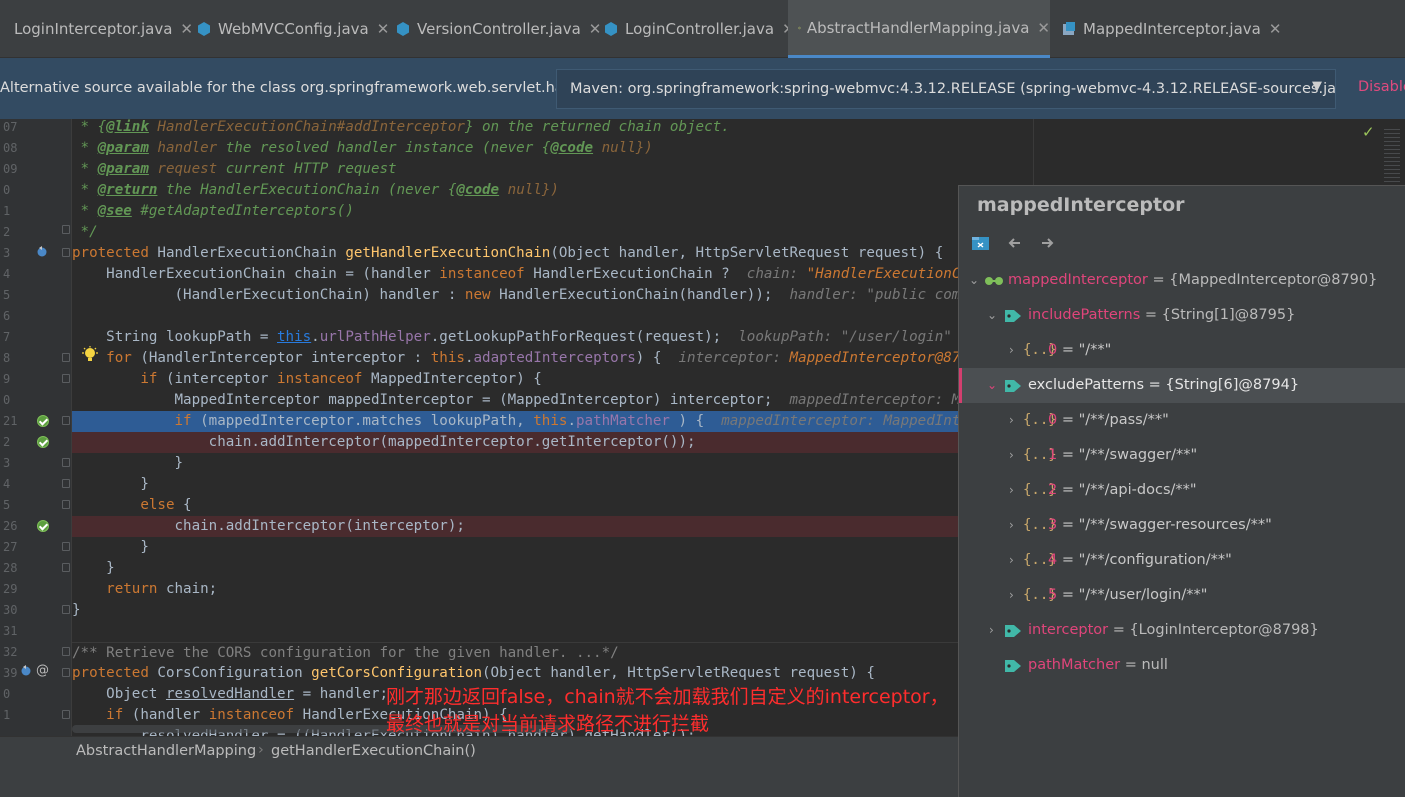  Describe the element at coordinates (166, 751) in the screenshot. I see `breadcrumb-class: AbstractHandlerMapping` at that location.